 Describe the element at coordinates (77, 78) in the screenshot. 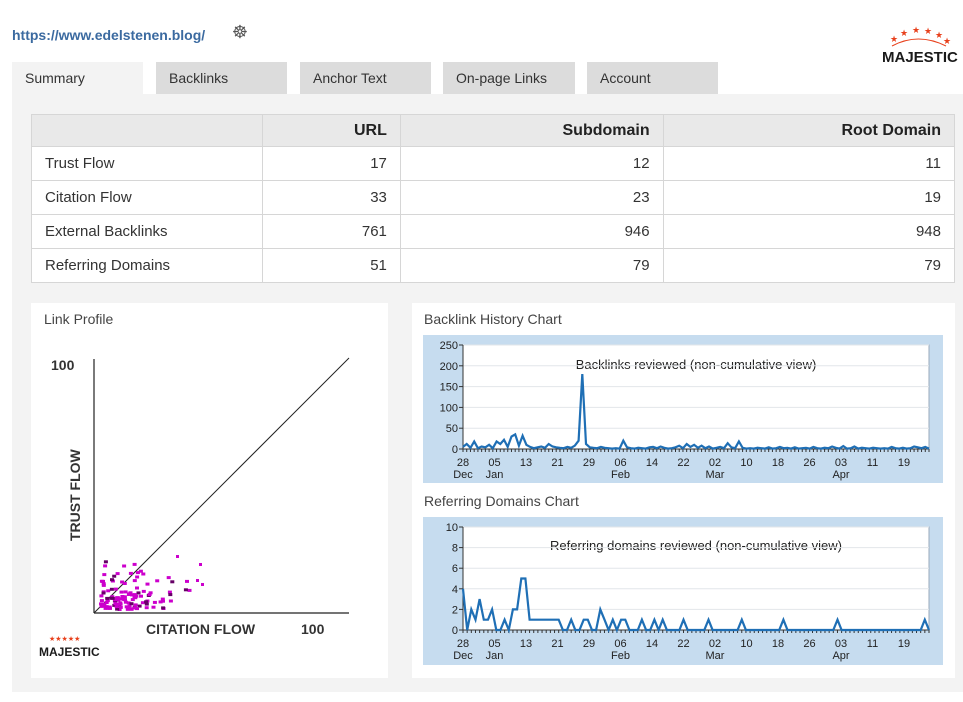

I see `tab-summary: Summary` at that location.